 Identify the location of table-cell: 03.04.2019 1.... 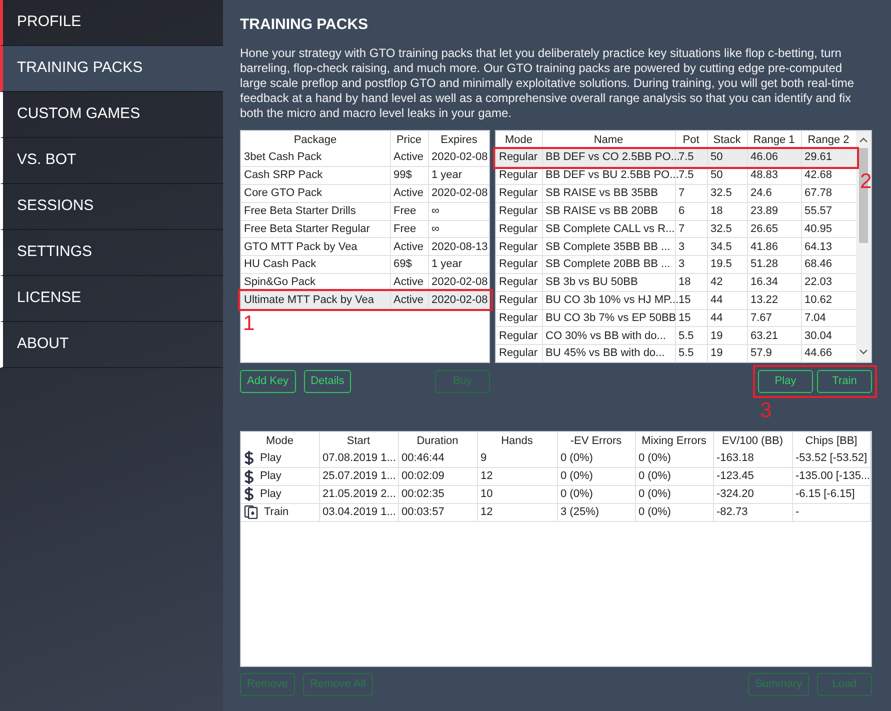
(358, 512).